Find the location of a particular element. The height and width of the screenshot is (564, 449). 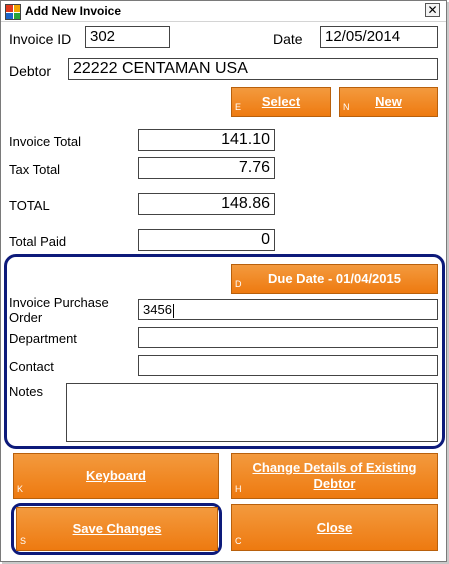

app-icon is located at coordinates (13, 12).